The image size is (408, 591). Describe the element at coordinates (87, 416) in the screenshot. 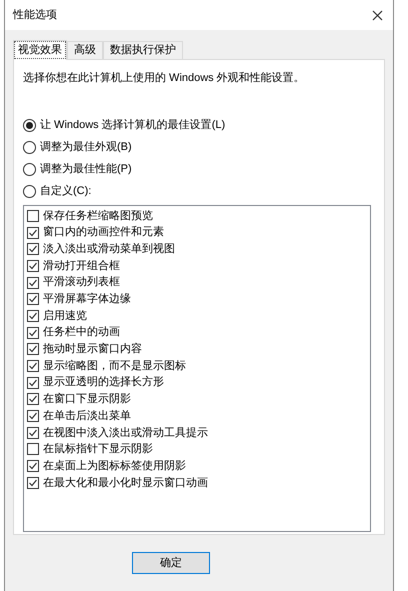

I see `checkbox-label: 在单击后淡出菜单` at that location.